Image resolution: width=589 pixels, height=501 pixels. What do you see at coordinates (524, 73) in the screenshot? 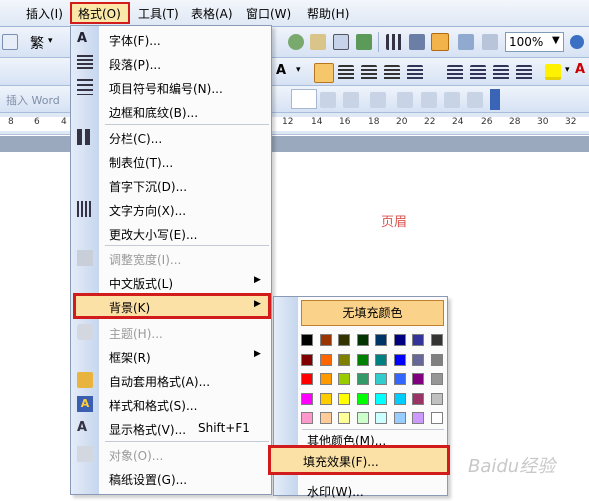
I see `increase-indent-icon` at bounding box center [524, 73].